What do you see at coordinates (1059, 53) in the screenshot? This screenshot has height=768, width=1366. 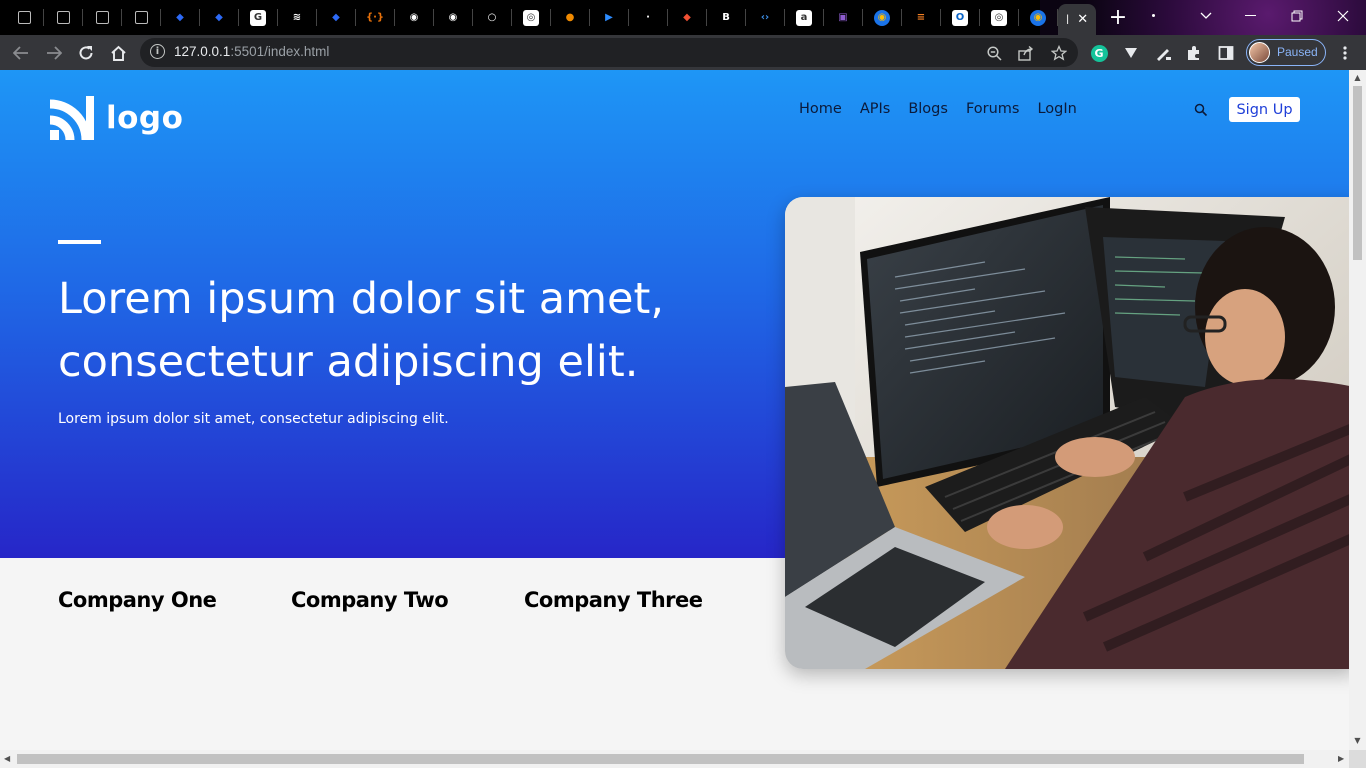 I see `bookmark-star-icon` at bounding box center [1059, 53].